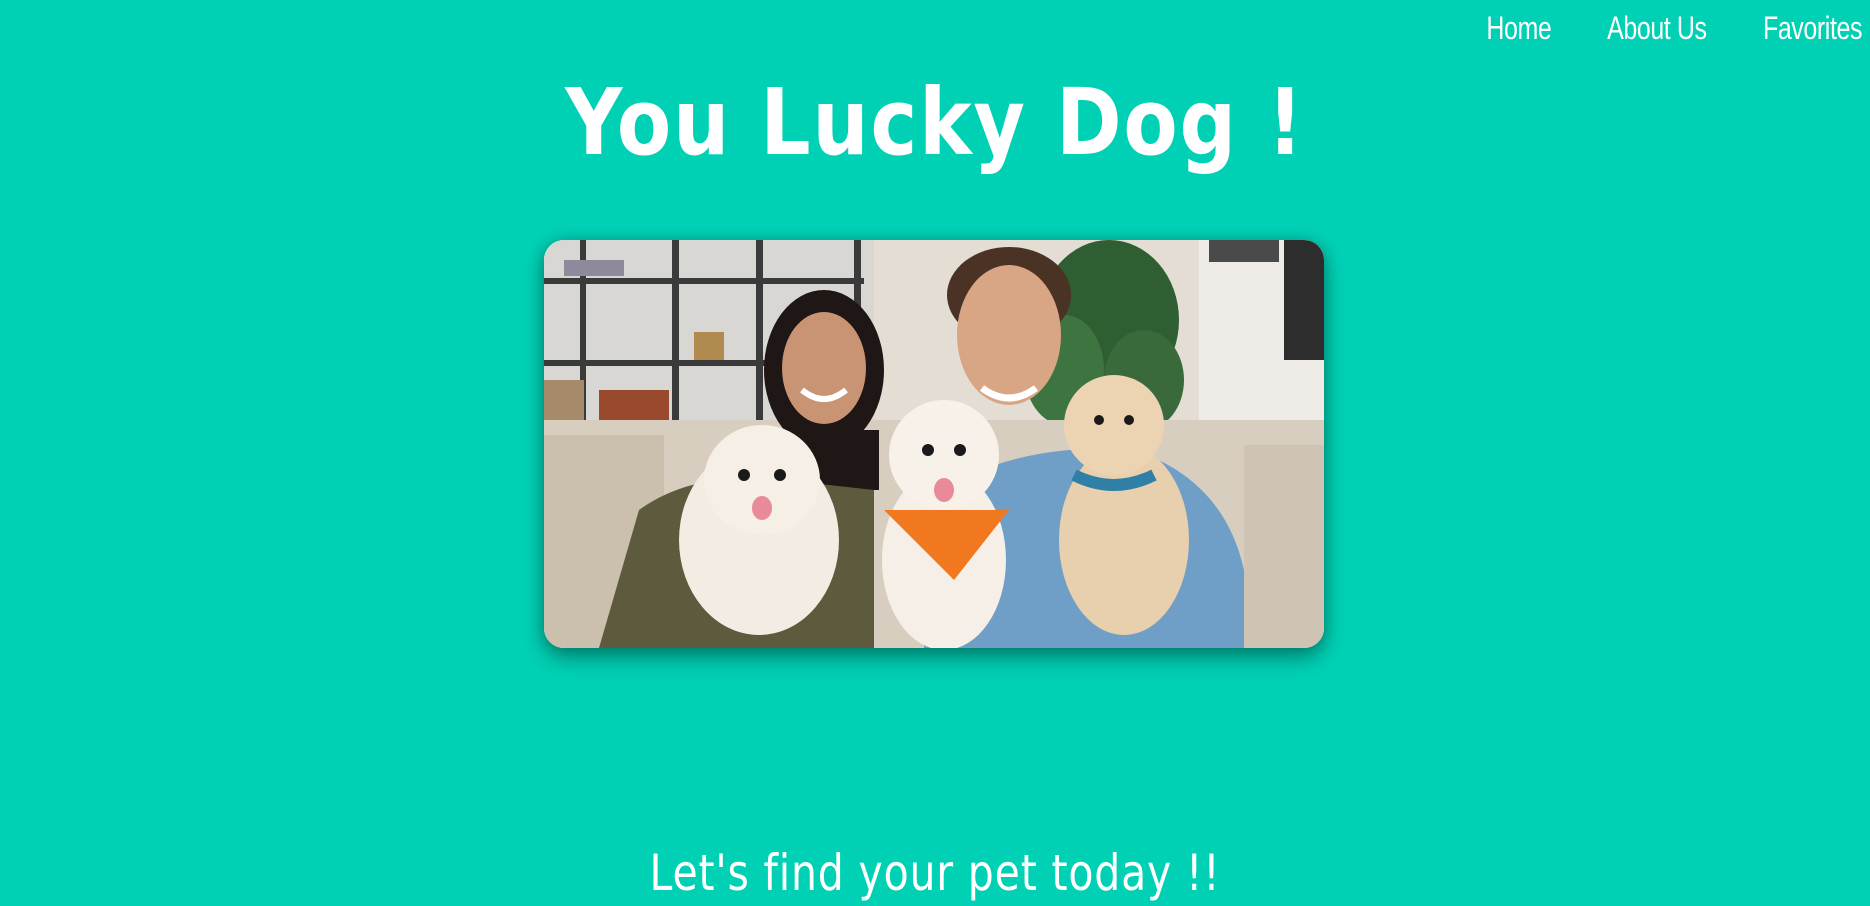  Describe the element at coordinates (935, 873) in the screenshot. I see `tagline: Let's find your pet today !!` at that location.